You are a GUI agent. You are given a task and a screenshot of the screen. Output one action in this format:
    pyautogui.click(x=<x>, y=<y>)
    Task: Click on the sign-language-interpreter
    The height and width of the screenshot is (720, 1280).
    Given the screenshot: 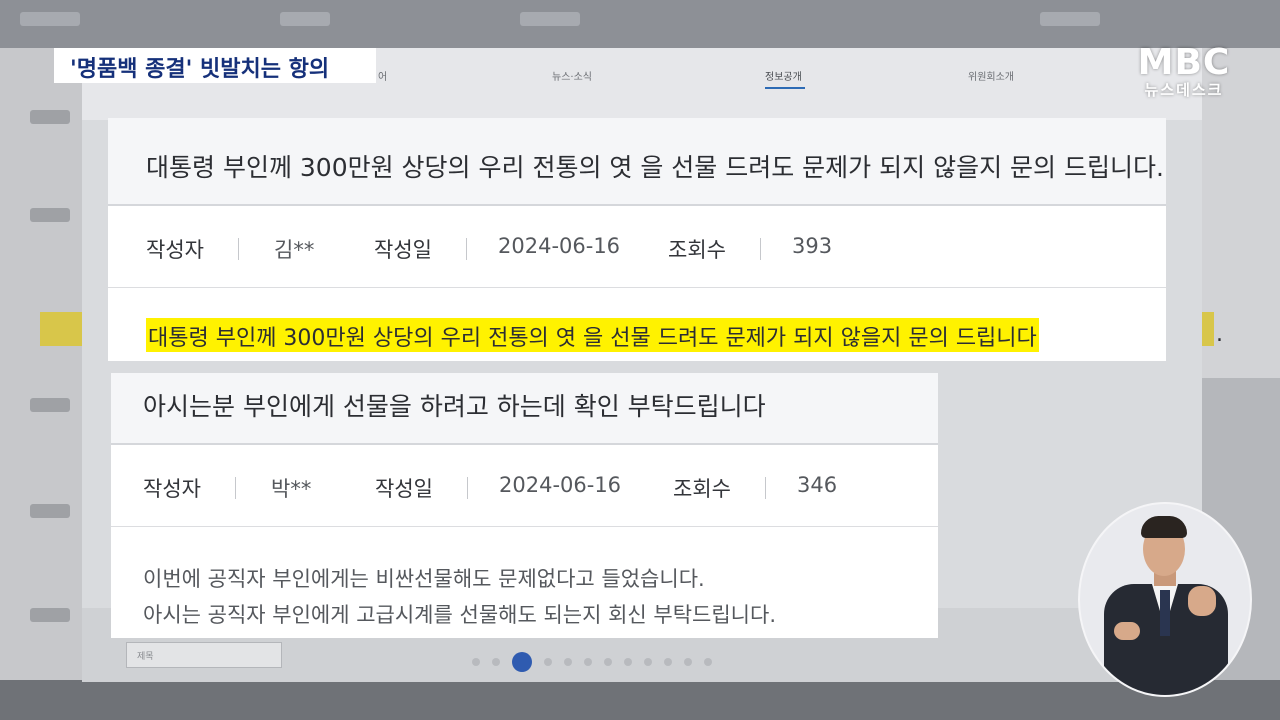 What is the action you would take?
    pyautogui.click(x=1165, y=599)
    